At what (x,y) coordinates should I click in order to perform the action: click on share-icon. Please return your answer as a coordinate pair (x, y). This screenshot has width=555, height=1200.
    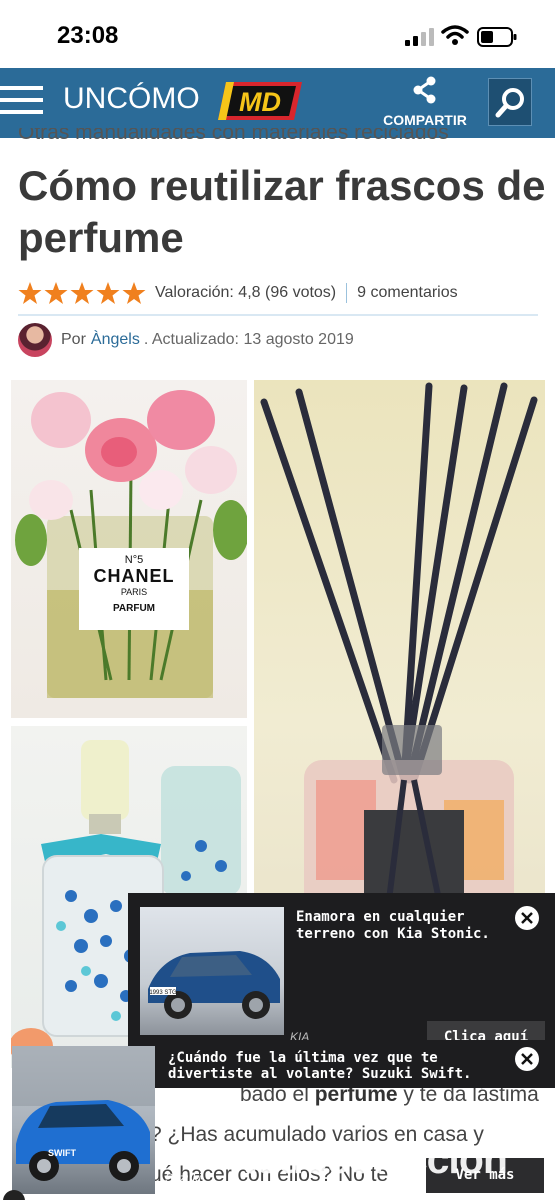
    Looking at the image, I should click on (424, 90).